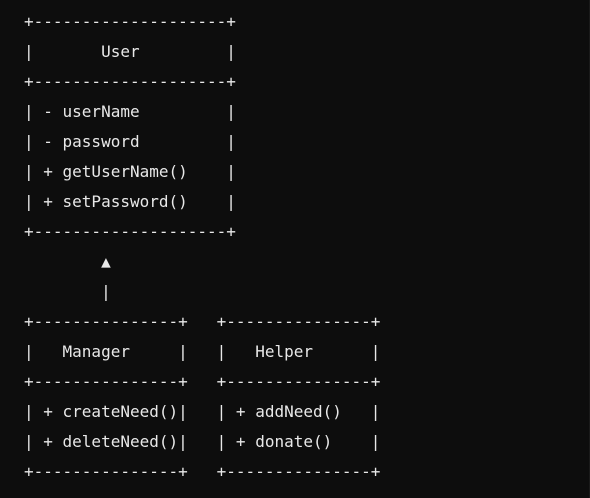  Describe the element at coordinates (202, 411) in the screenshot. I see `subclass-methods-row-1: | + createNeed()| | + addNeed() |` at that location.